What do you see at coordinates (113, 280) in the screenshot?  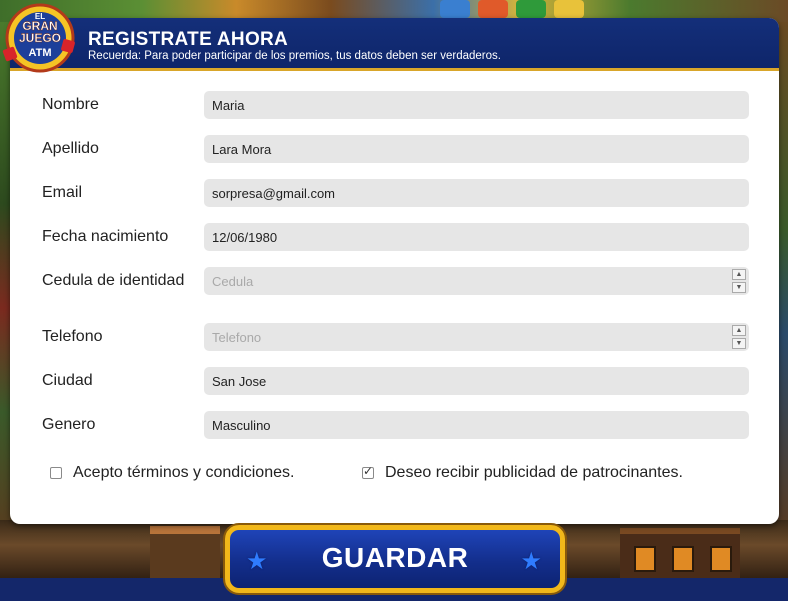 I see `cedula-label: Cedula de identidad` at bounding box center [113, 280].